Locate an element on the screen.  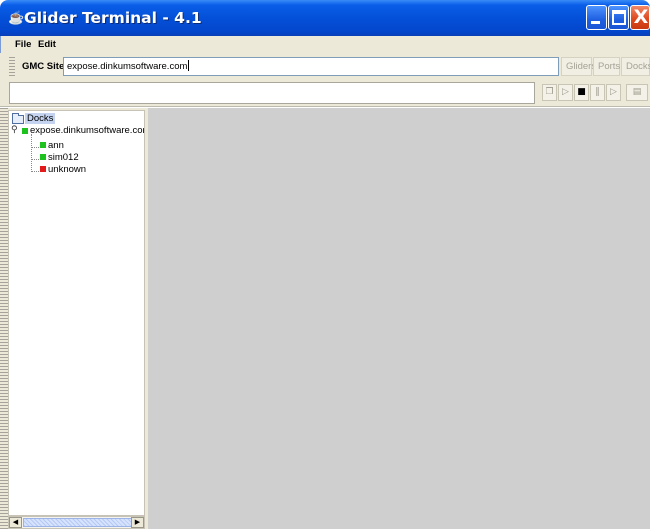
gmc-site-value: expose.dinkumsoftware.com is located at coordinates (127, 66).